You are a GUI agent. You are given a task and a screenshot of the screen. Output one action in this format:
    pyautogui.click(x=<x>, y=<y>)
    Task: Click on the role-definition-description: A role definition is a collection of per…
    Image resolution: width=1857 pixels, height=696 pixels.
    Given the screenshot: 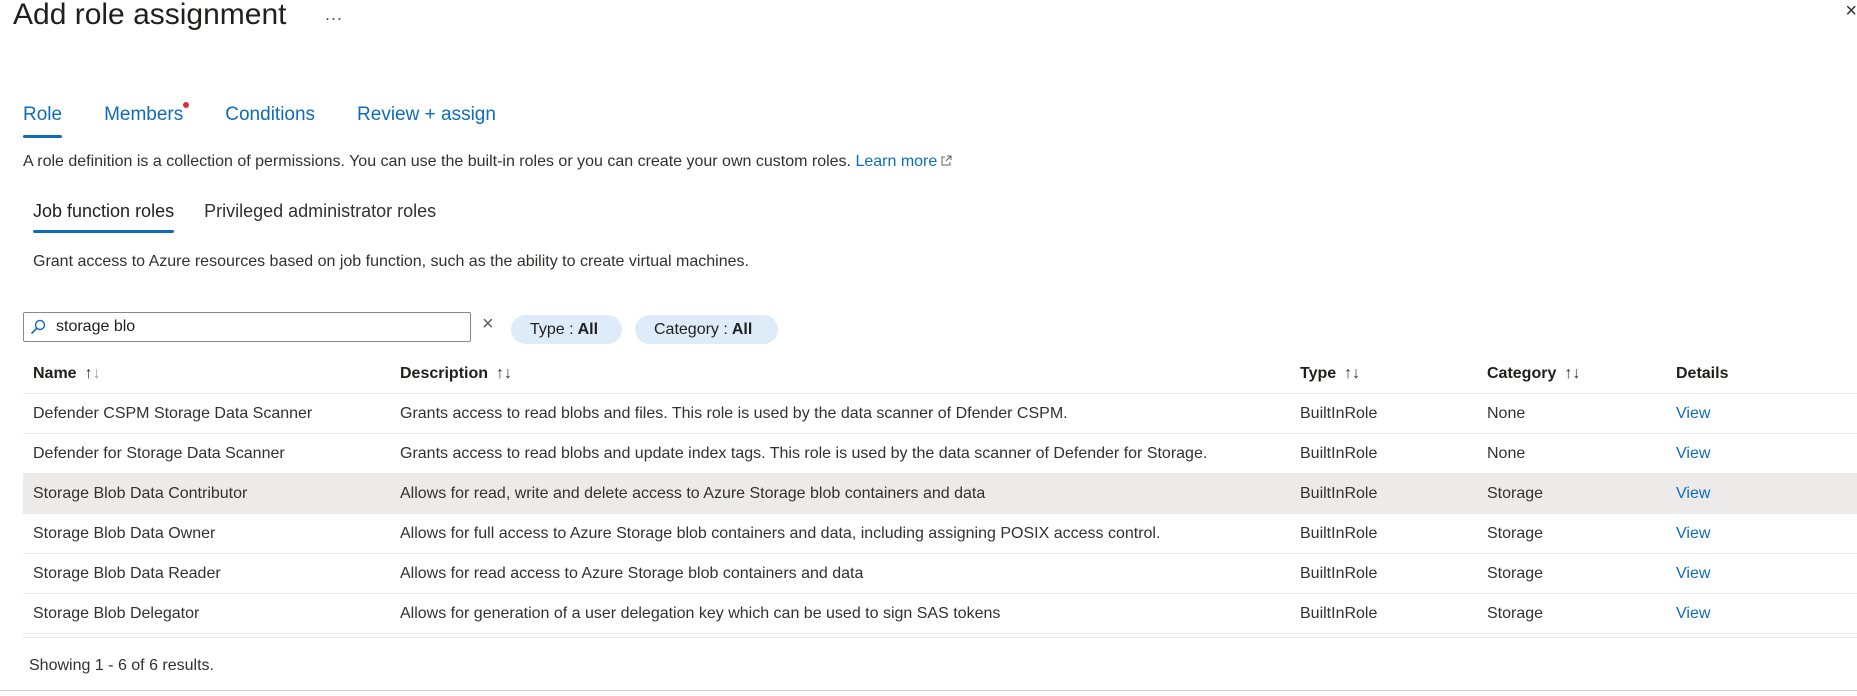 What is the action you would take?
    pyautogui.click(x=487, y=162)
    